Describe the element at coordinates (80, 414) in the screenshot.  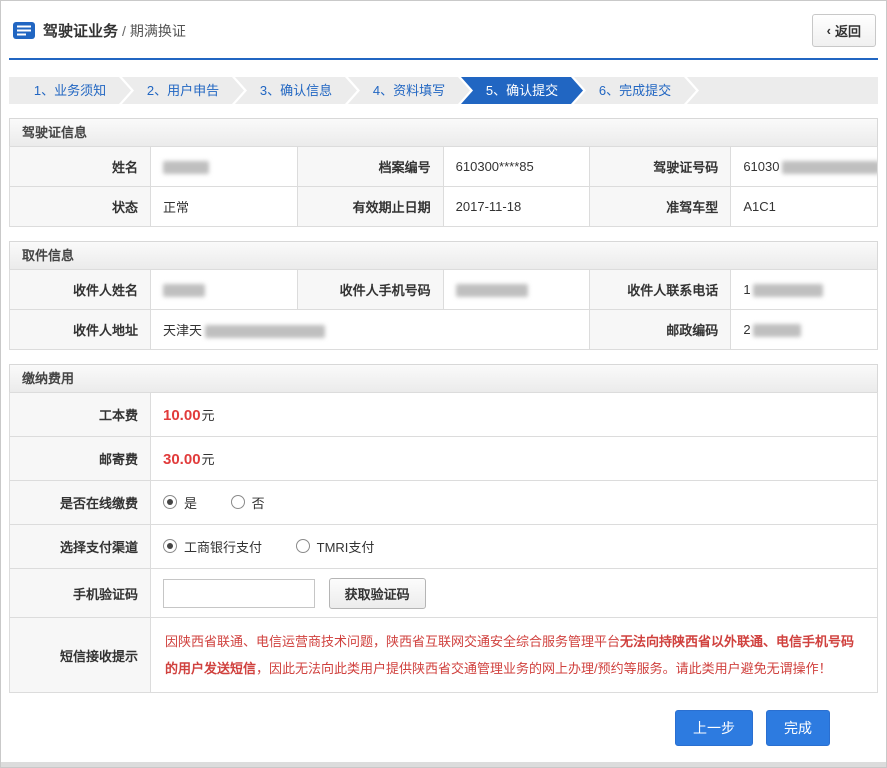
I see `fee-label: 工本费` at that location.